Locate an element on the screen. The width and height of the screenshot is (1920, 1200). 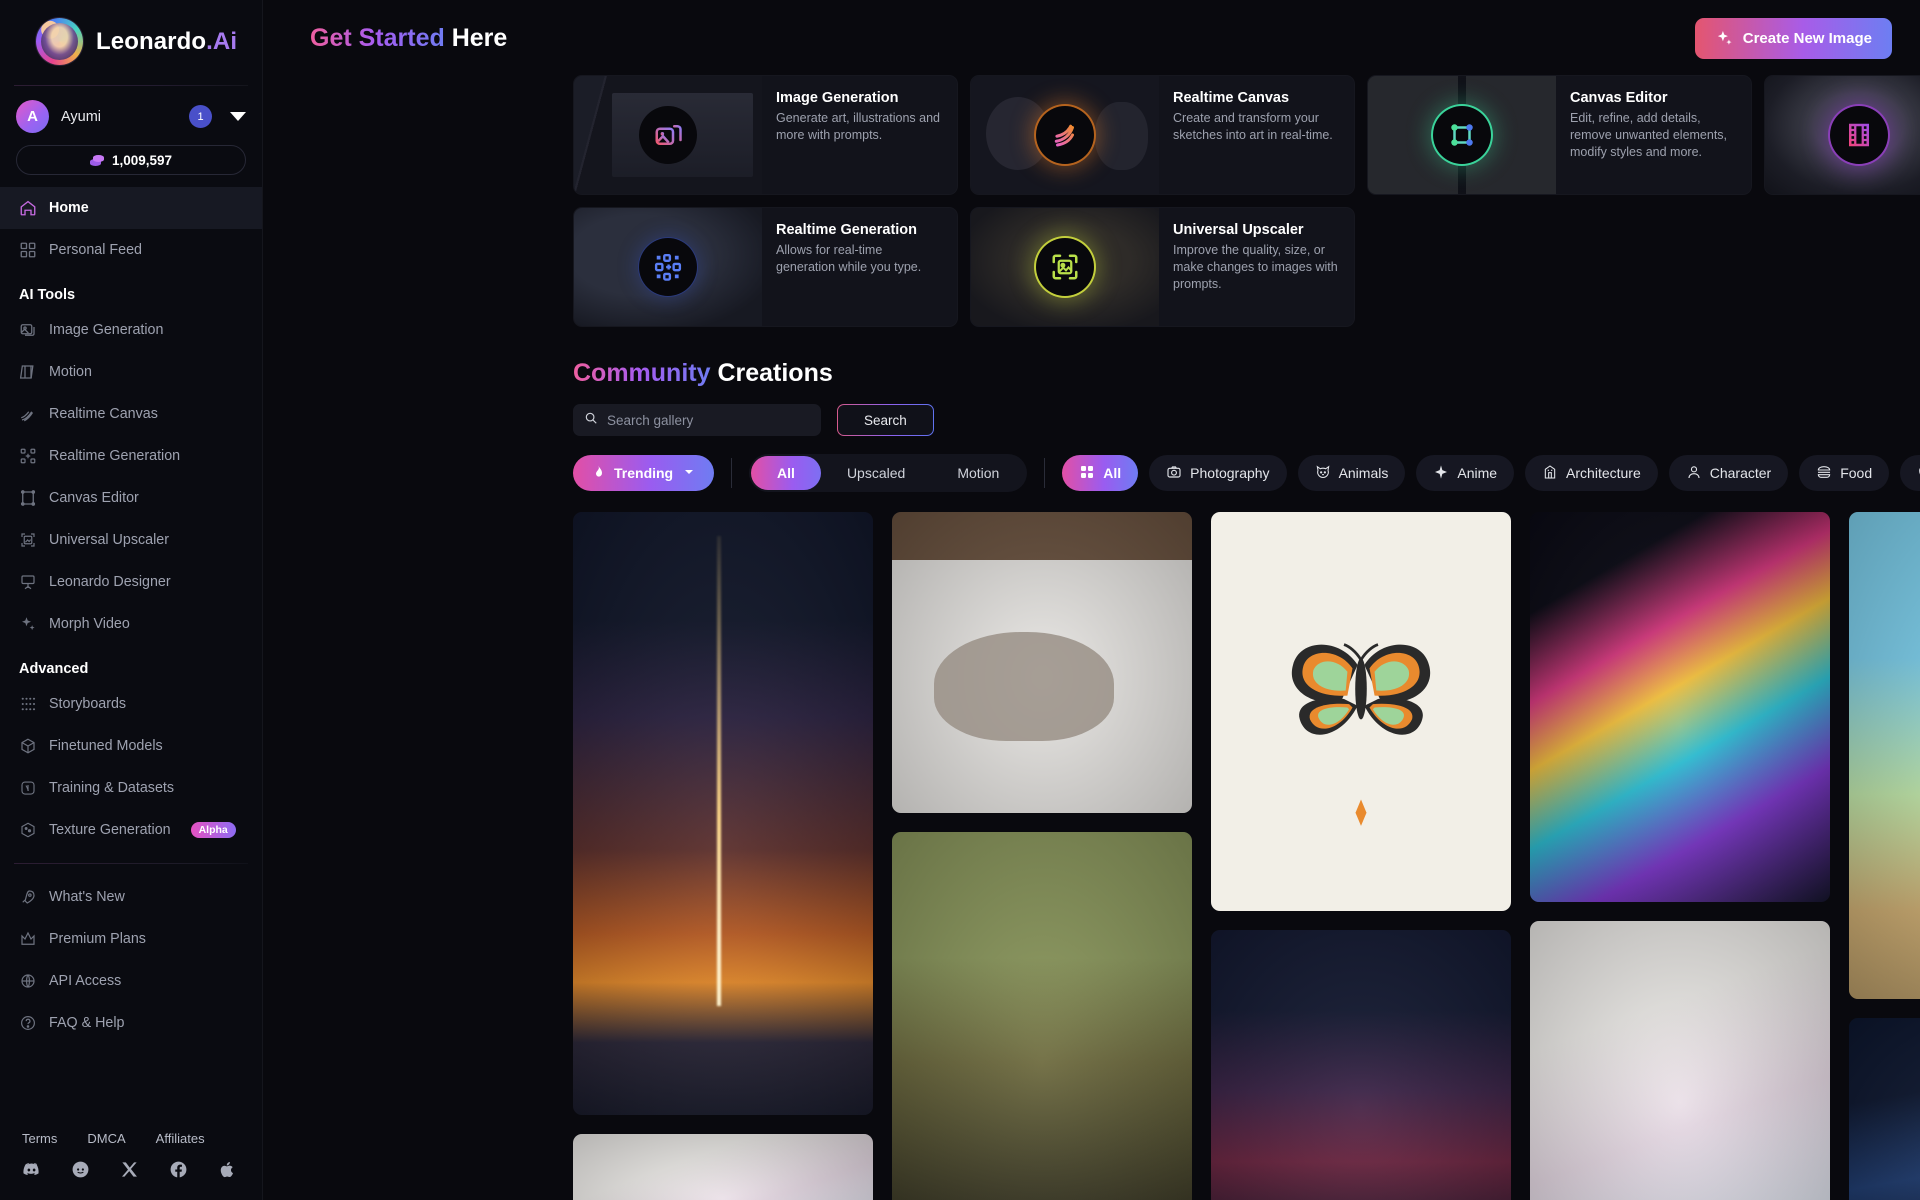
user-profile-row: A Ayumi 1 is located at coordinates (131, 114).